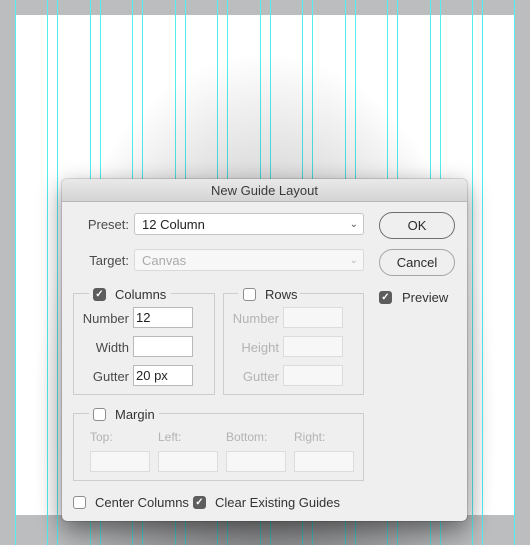  Describe the element at coordinates (188, 461) in the screenshot. I see `margin-left-input` at that location.